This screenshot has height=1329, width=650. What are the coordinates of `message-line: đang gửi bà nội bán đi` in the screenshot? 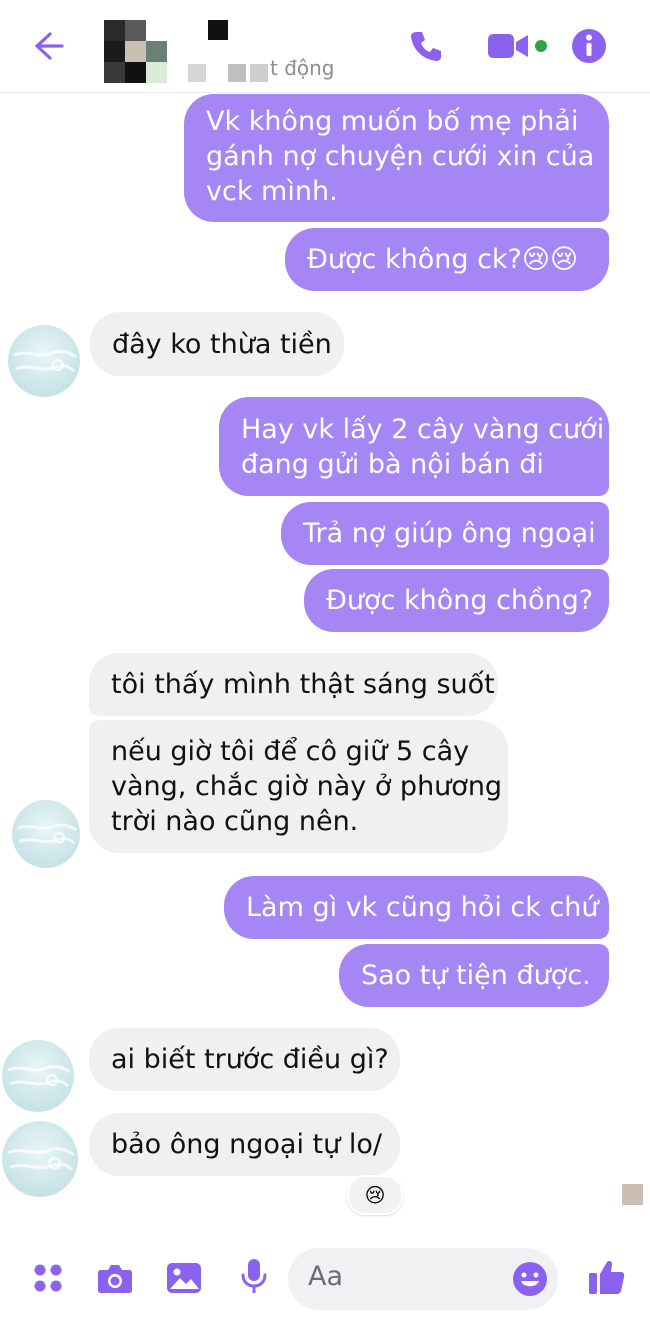 It's located at (392, 464).